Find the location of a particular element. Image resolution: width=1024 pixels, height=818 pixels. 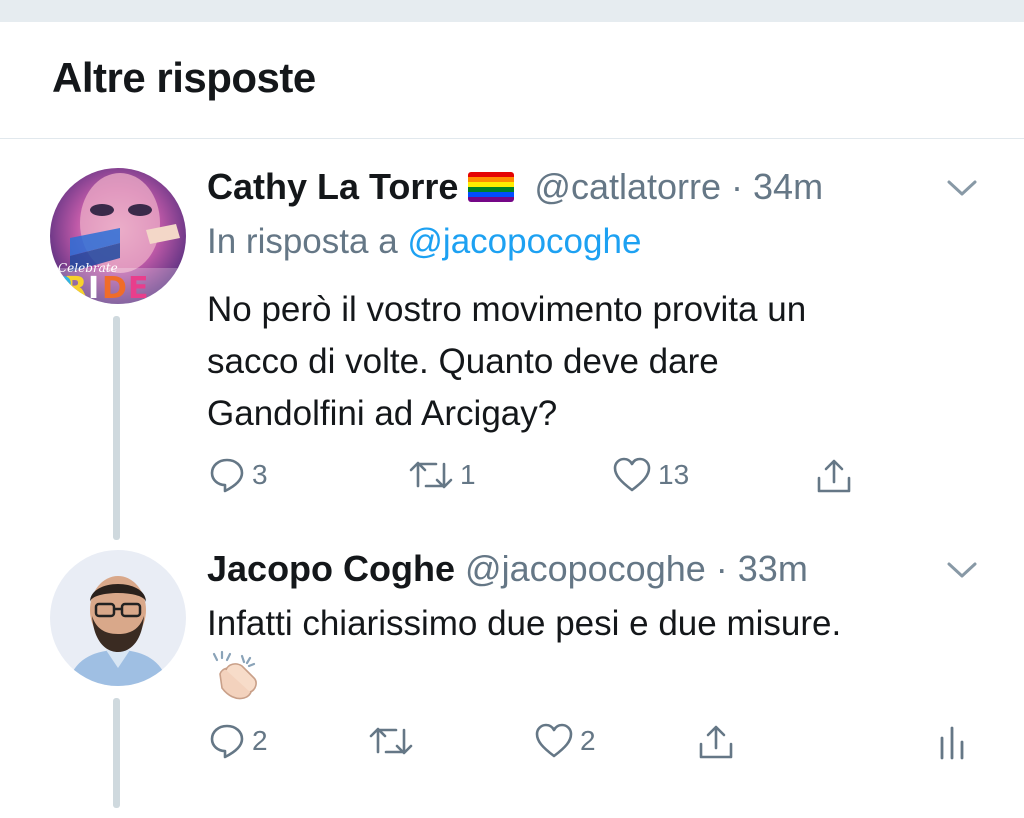

reply-context: In risposta a @jacopocoghe is located at coordinates (424, 242).